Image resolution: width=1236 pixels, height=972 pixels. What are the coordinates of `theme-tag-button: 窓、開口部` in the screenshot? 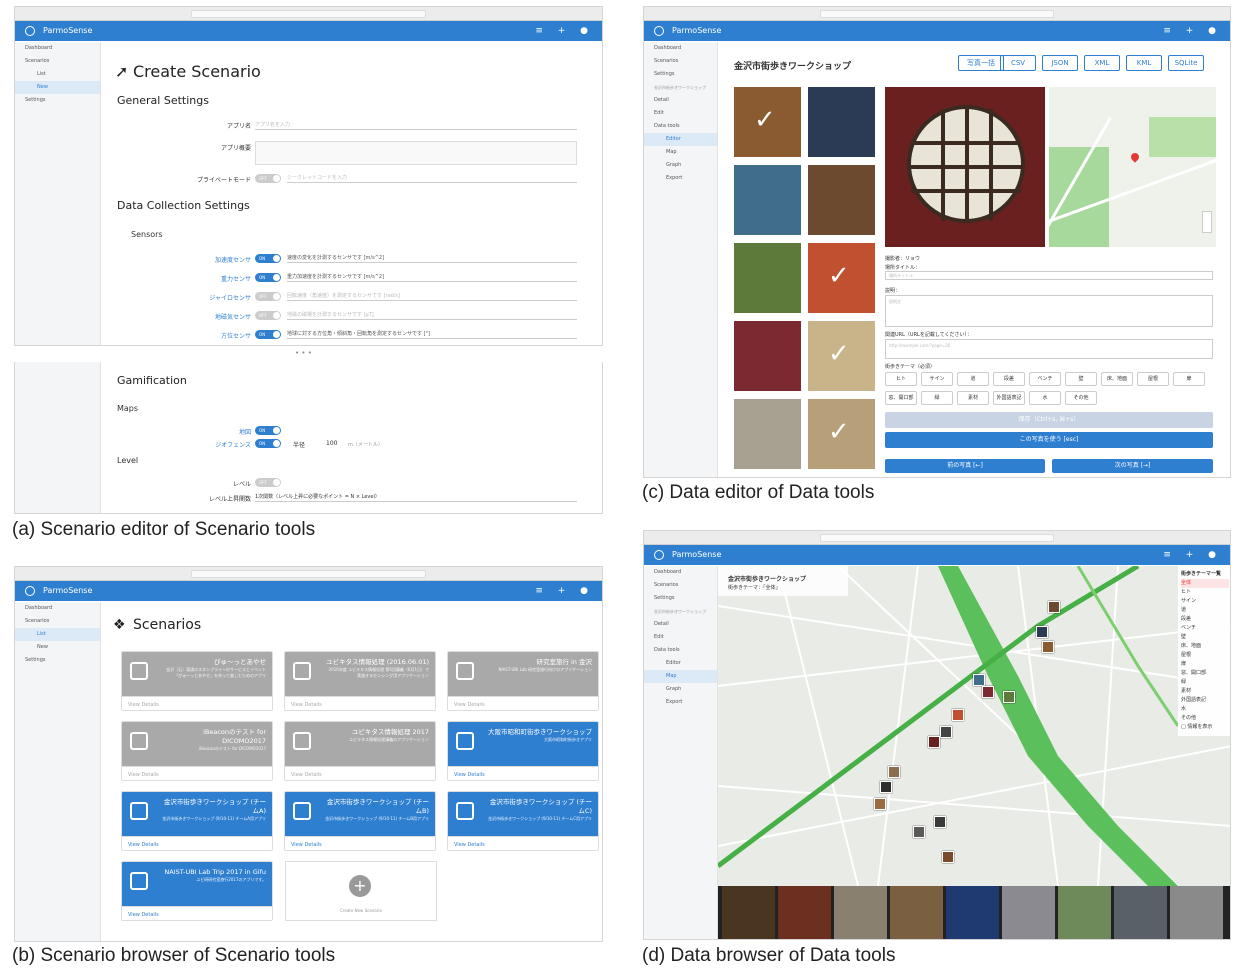 It's located at (901, 398).